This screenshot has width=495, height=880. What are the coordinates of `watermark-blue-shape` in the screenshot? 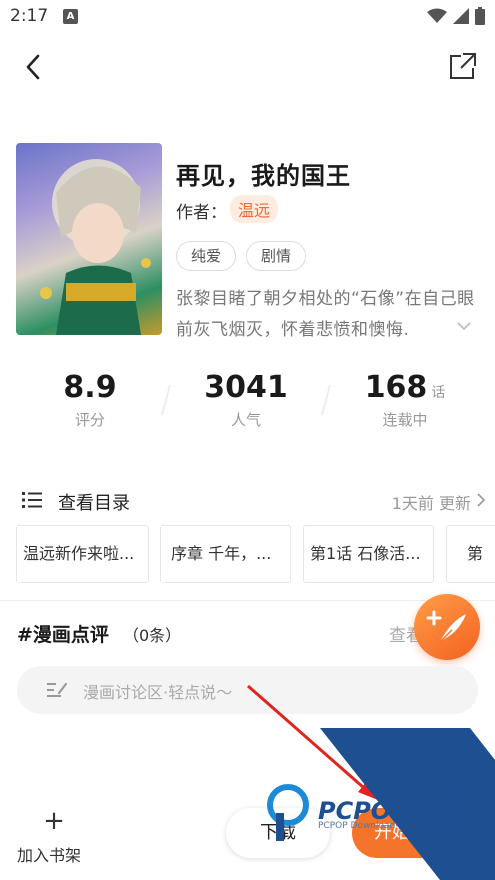 It's located at (407, 804).